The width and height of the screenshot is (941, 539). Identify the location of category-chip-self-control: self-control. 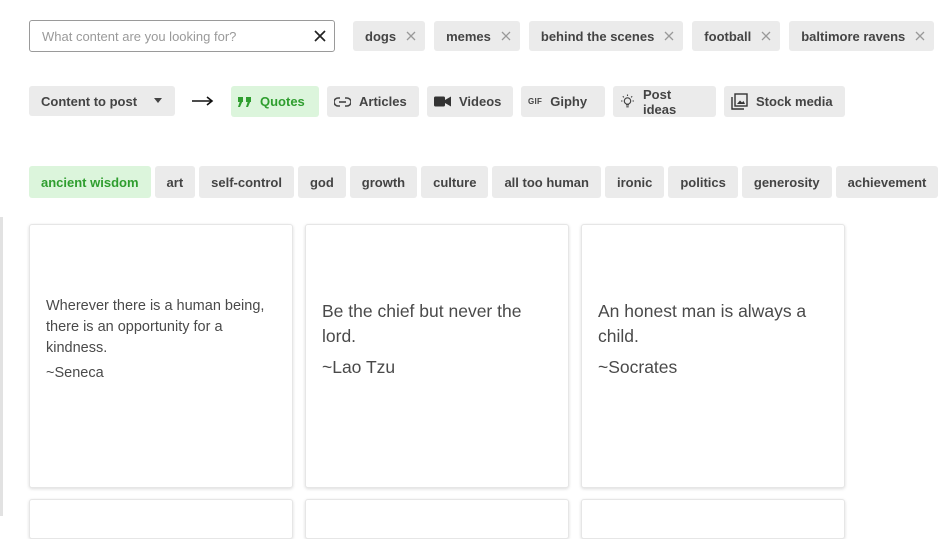
(246, 182).